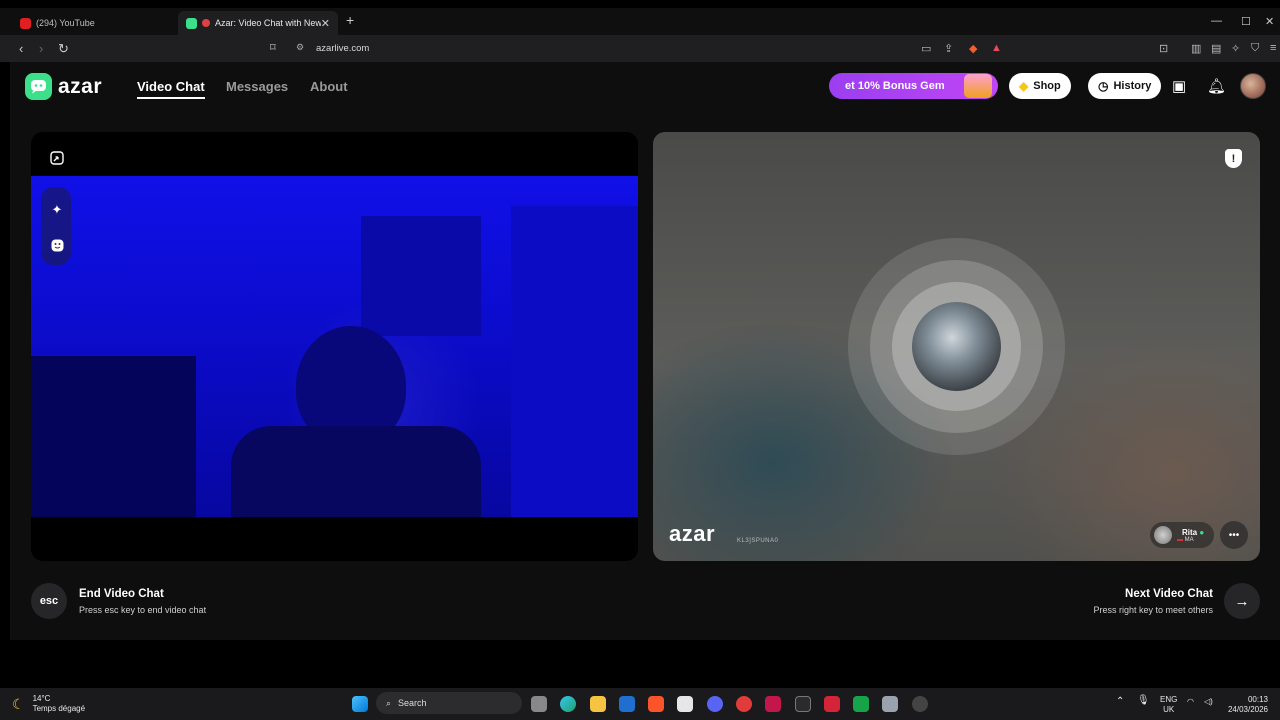 The image size is (1280, 720). I want to click on leo-icon: ✧, so click(1235, 48).